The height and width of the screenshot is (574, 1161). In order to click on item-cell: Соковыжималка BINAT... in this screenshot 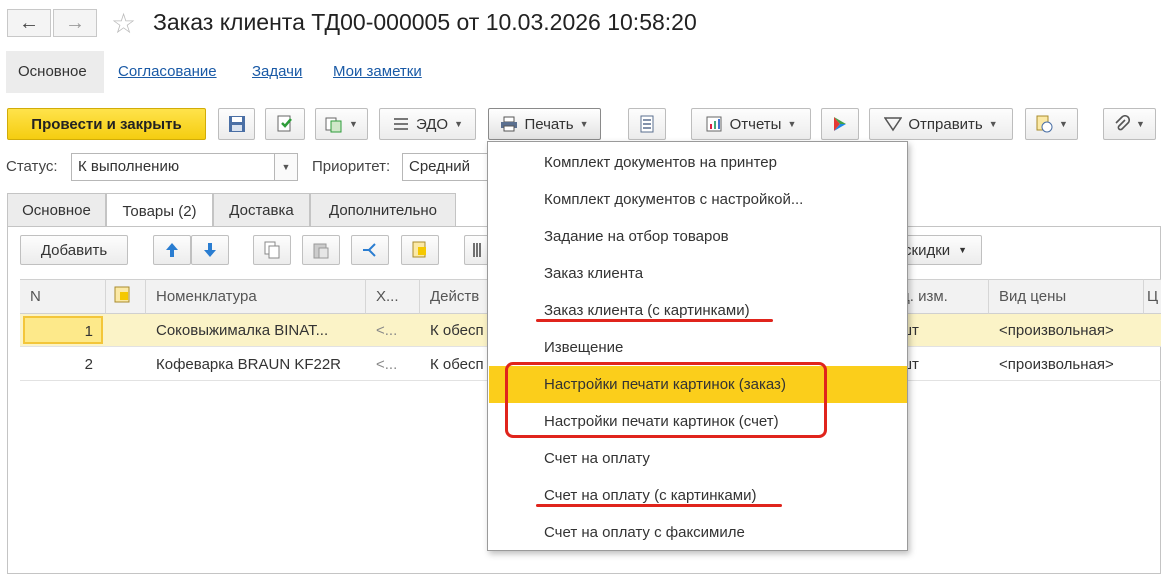, I will do `click(256, 330)`.